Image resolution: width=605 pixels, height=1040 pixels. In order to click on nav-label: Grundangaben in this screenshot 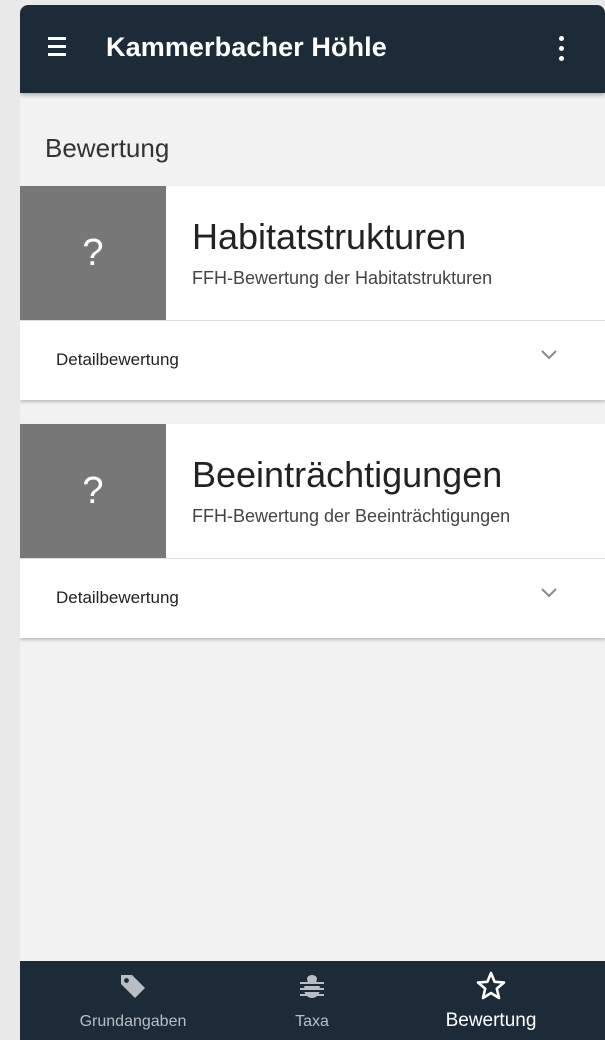, I will do `click(133, 1021)`.